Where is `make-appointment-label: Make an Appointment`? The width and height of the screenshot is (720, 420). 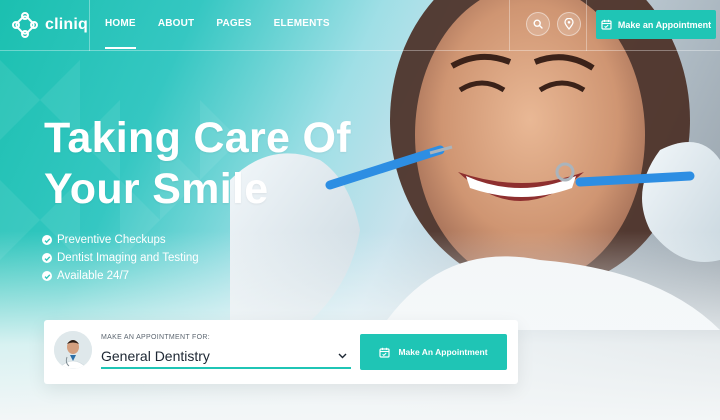
make-appointment-label: Make an Appointment is located at coordinates (664, 24).